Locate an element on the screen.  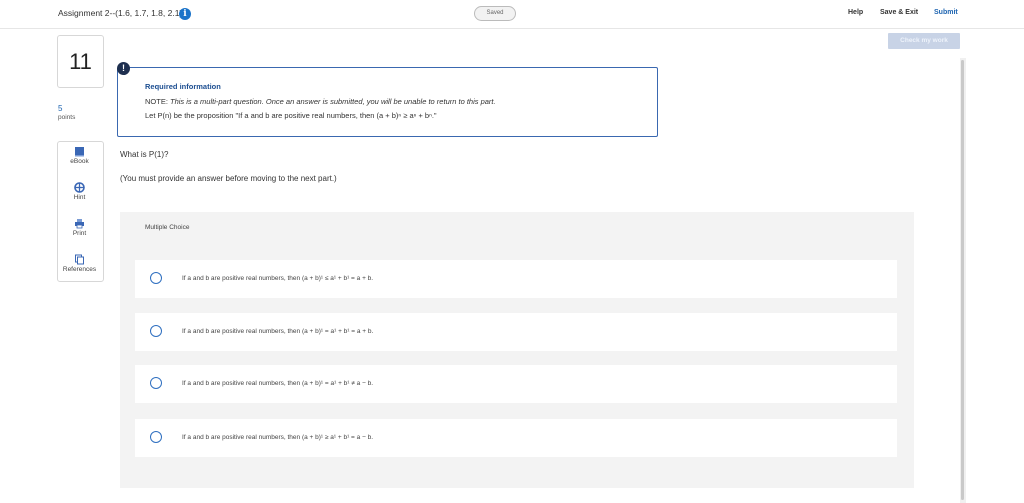
points-value: 5 is located at coordinates (60, 108).